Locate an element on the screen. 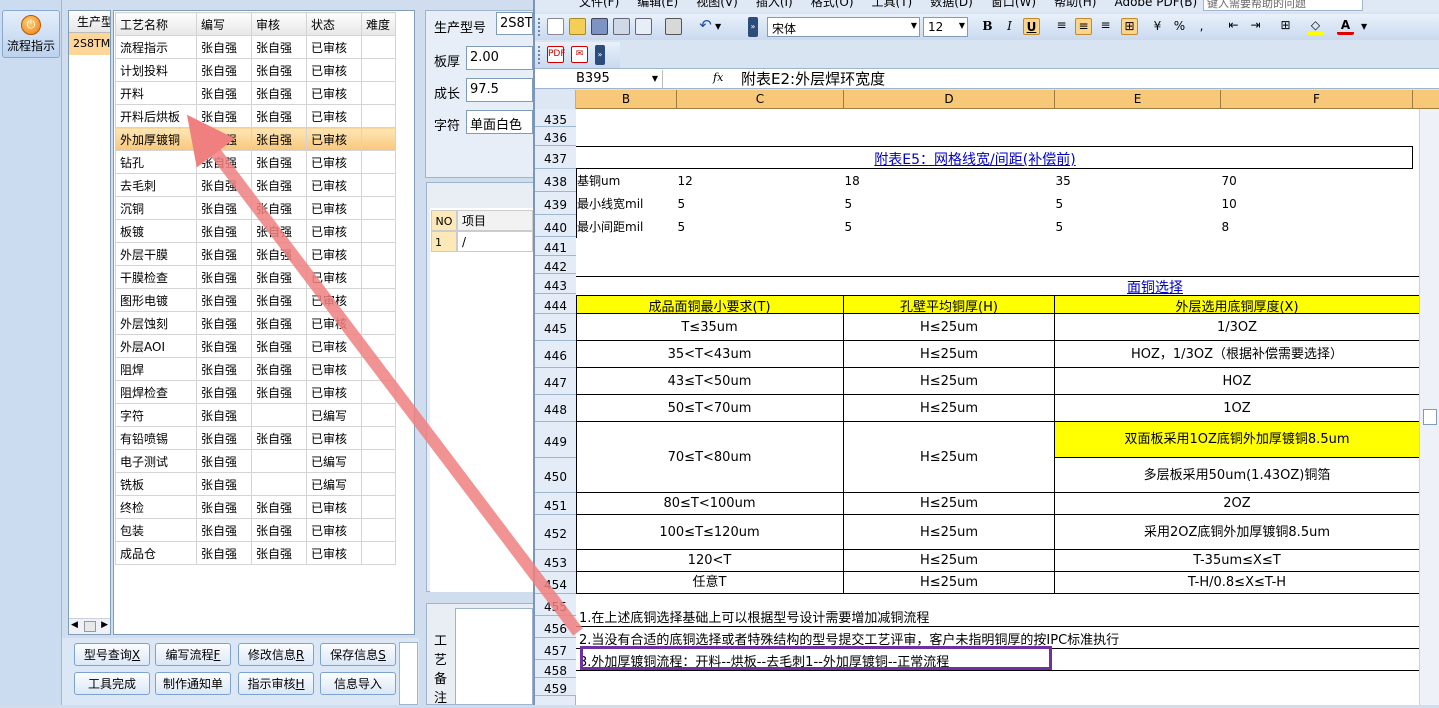  row-header: 451 is located at coordinates (555, 504).